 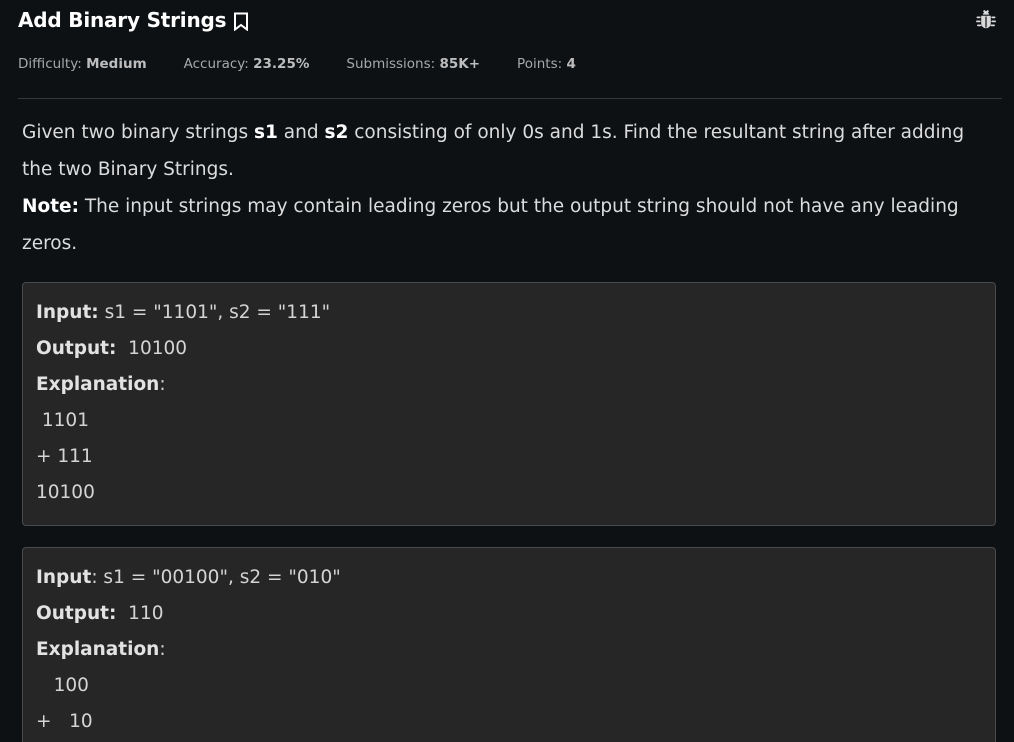 I want to click on input-value: s1 = "1101", s2 = "111", so click(x=214, y=312).